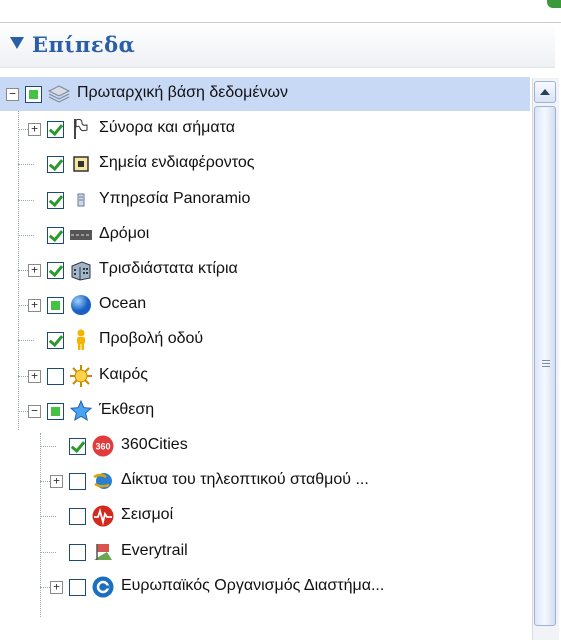 This screenshot has height=640, width=561. What do you see at coordinates (154, 444) in the screenshot?
I see `layer-label: 360Cities` at bounding box center [154, 444].